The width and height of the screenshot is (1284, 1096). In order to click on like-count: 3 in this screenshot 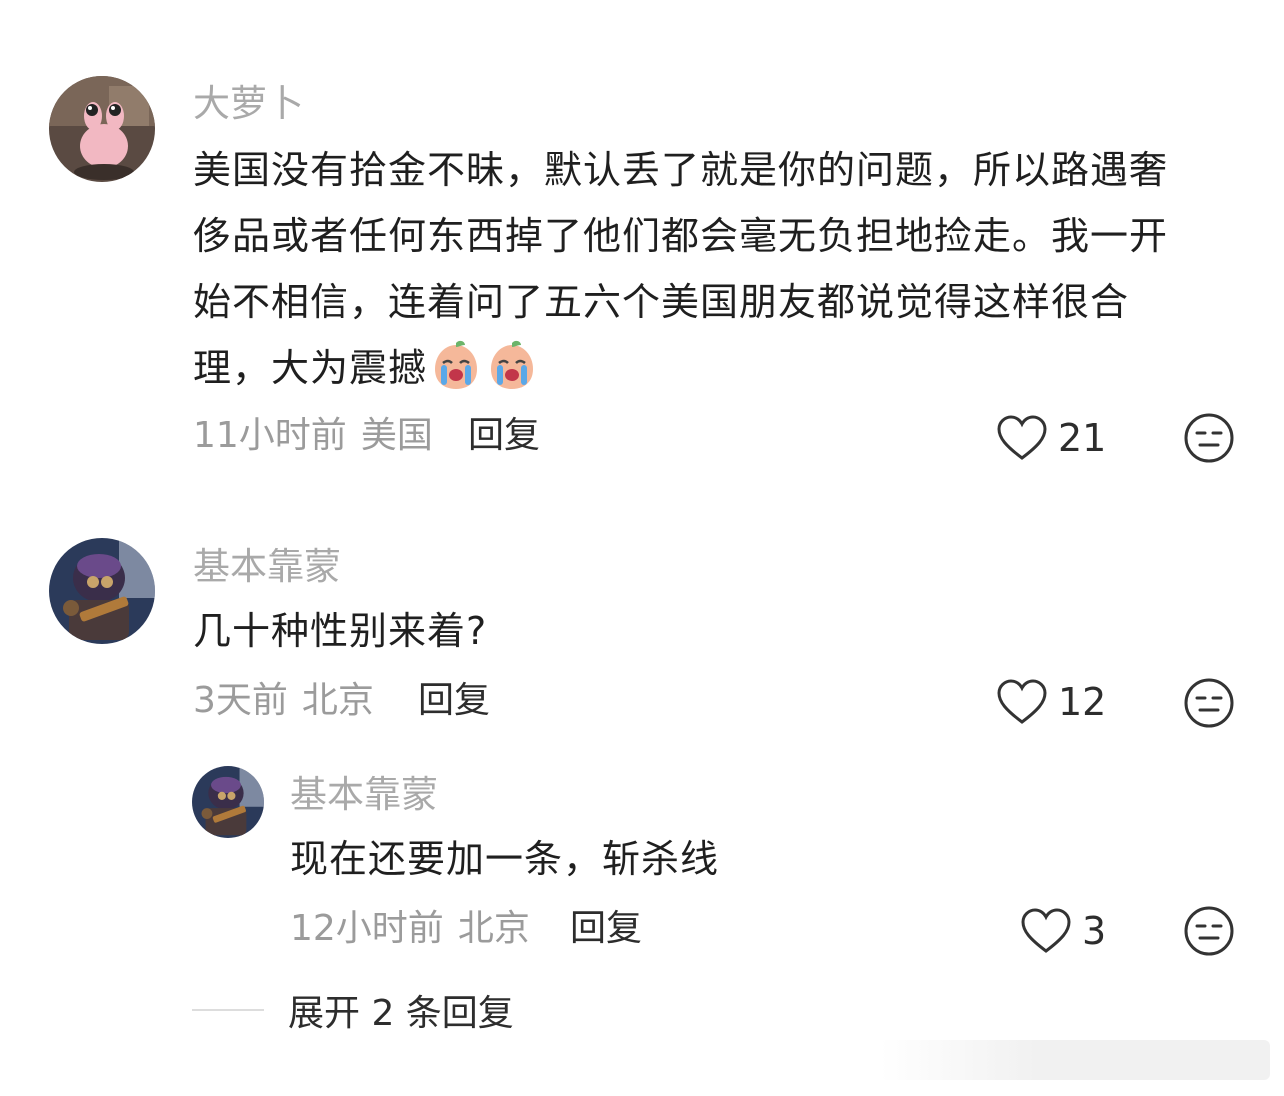, I will do `click(1094, 931)`.